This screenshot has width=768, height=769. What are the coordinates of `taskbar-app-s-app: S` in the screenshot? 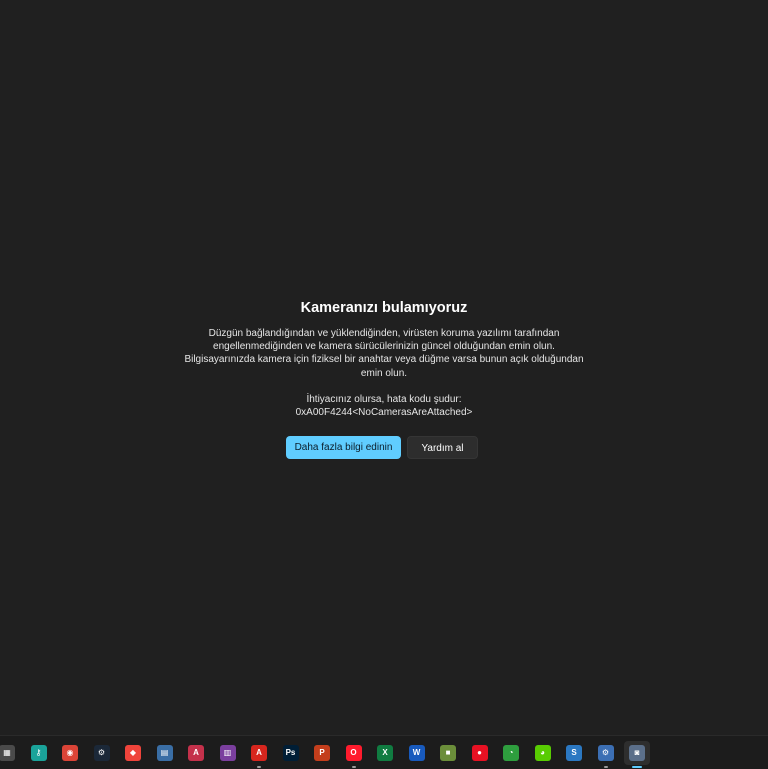 It's located at (574, 753).